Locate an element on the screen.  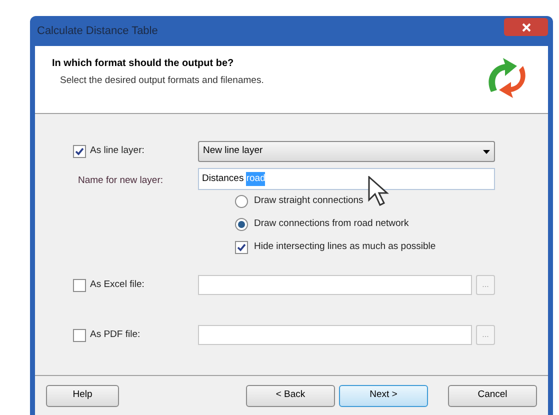
close-button is located at coordinates (526, 27).